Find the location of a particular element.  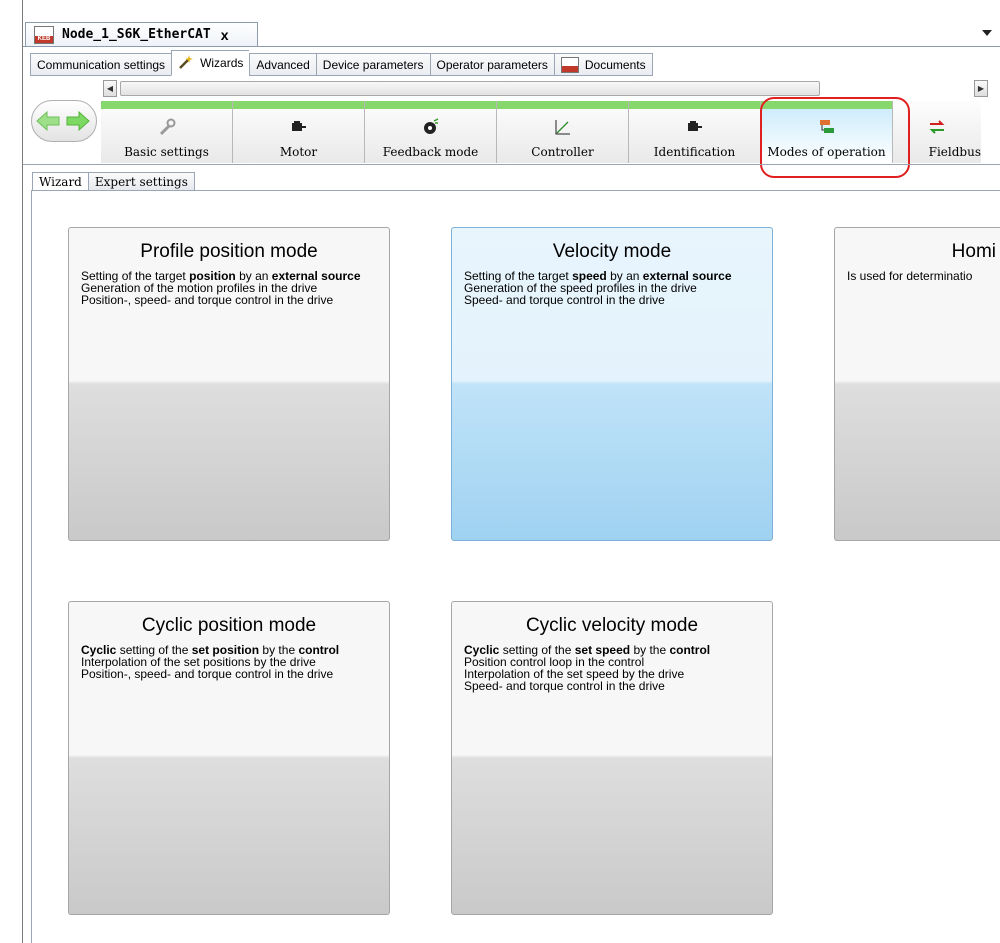

tab-advanced: Advanced is located at coordinates (282, 64).